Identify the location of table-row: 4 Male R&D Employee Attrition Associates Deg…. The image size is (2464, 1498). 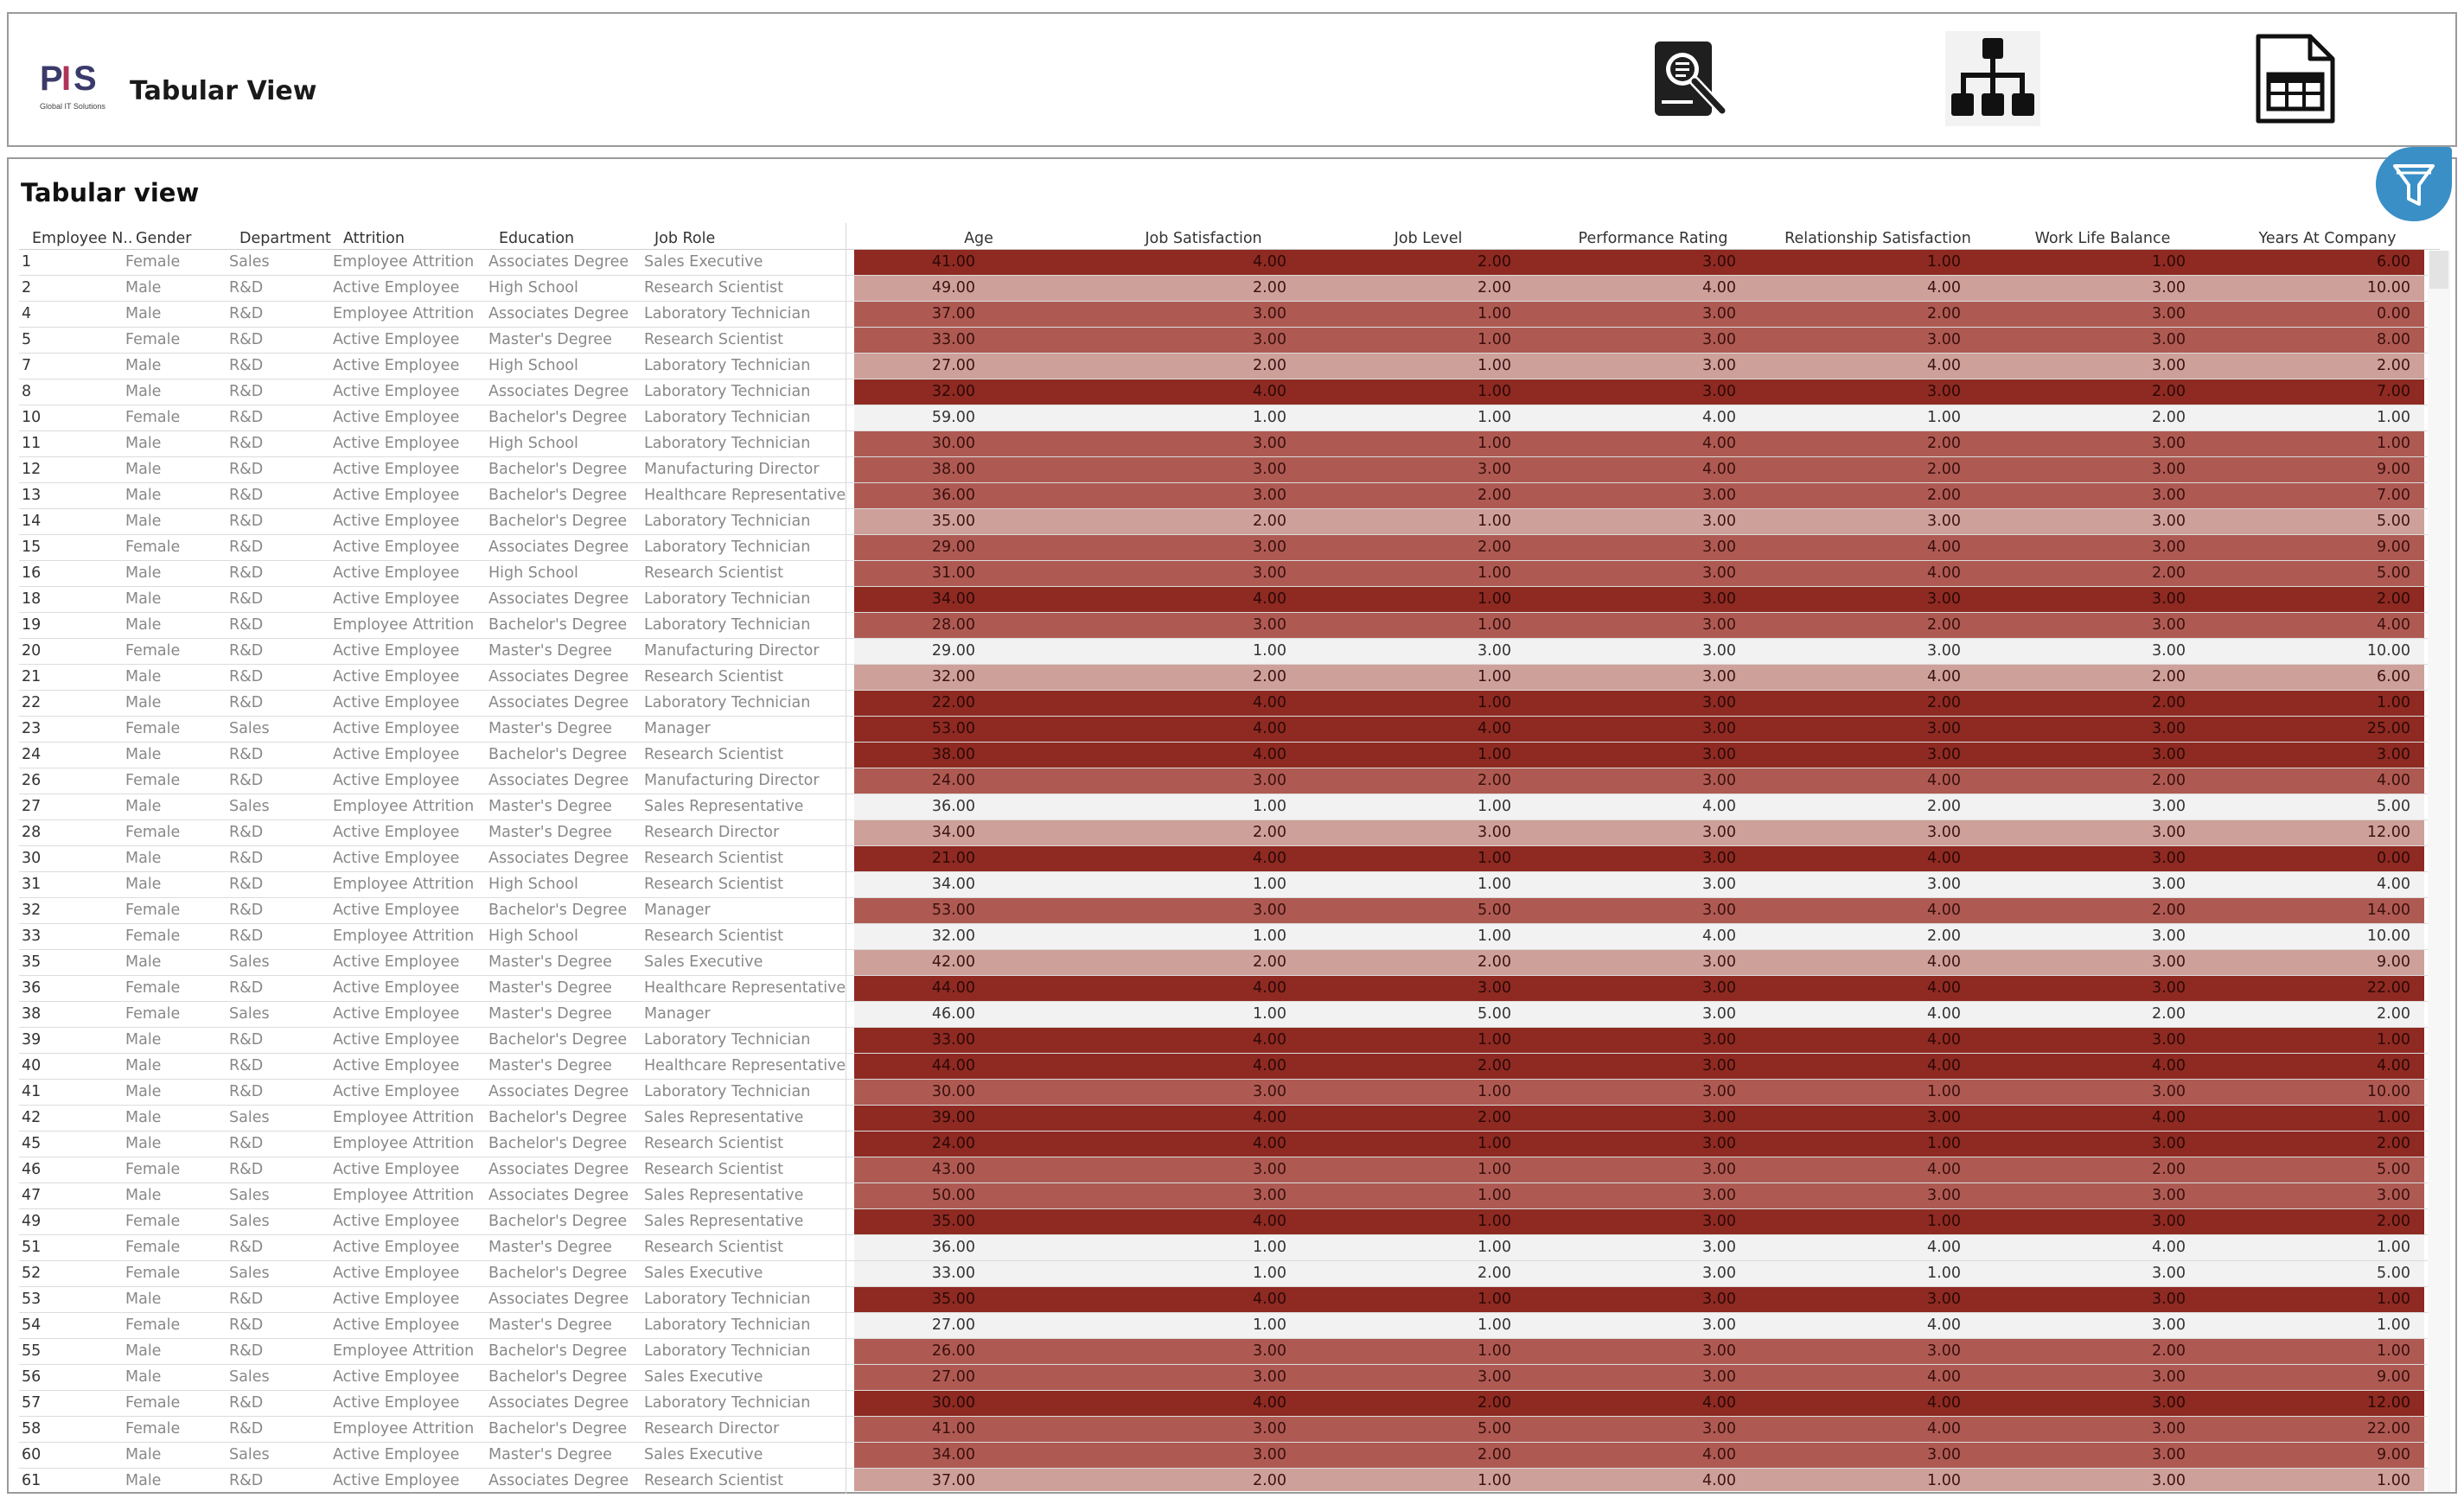
(1229, 315).